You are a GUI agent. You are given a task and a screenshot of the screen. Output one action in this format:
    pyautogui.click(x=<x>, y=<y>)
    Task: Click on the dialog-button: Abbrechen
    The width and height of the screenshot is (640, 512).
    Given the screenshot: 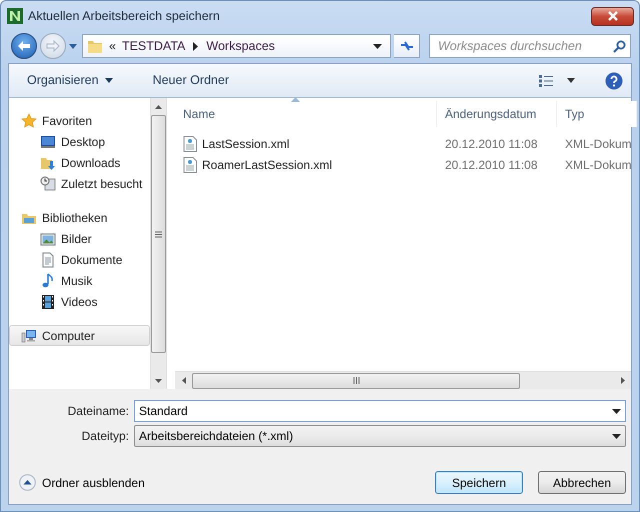 What is the action you would take?
    pyautogui.click(x=582, y=482)
    